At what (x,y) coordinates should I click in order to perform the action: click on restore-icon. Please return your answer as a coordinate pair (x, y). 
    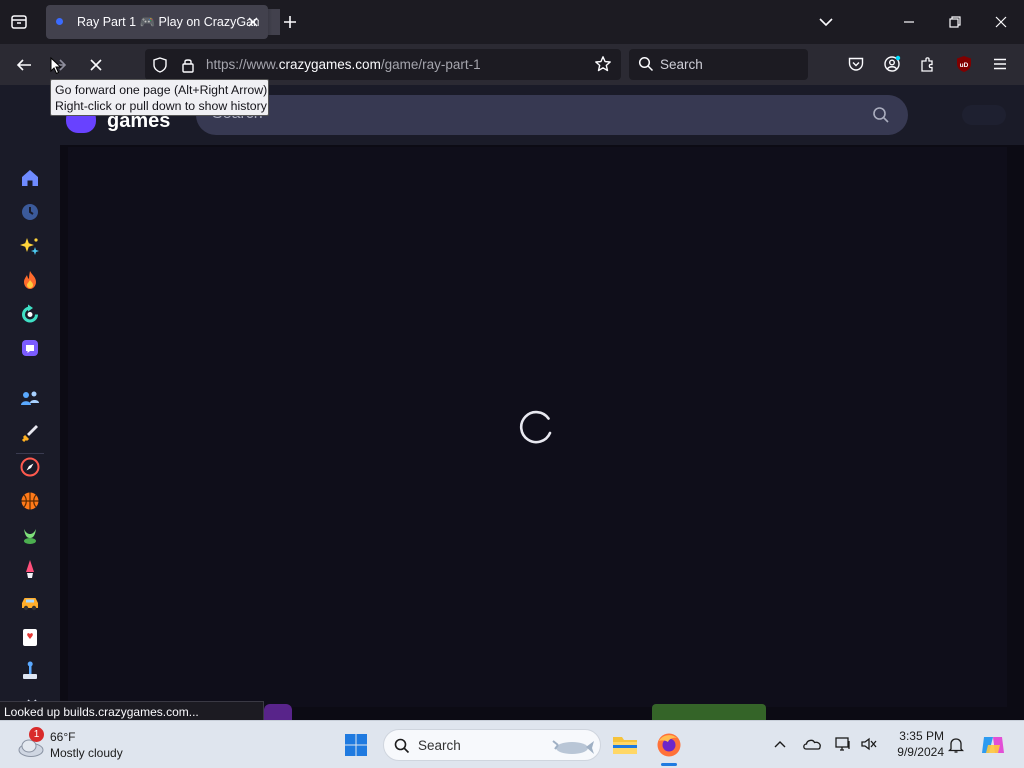
    Looking at the image, I should click on (955, 22).